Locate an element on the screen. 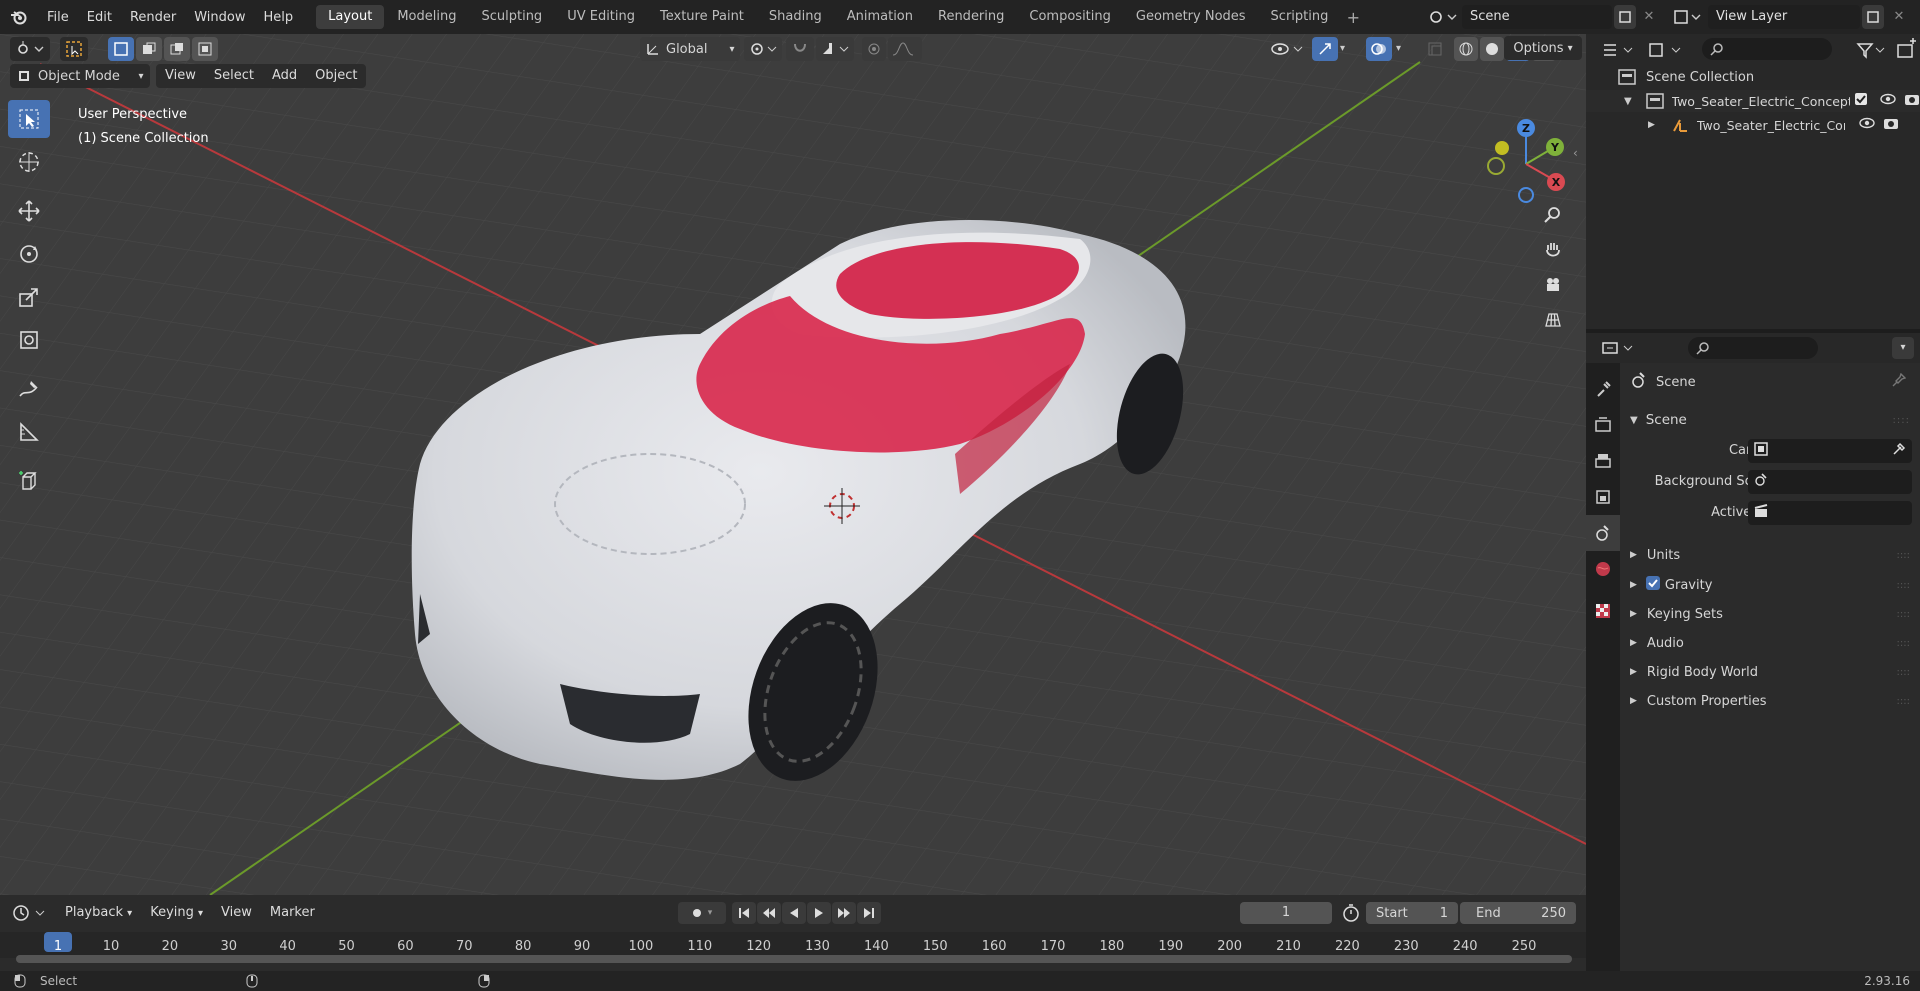 The width and height of the screenshot is (1920, 991). annotate-tool is located at coordinates (29, 389).